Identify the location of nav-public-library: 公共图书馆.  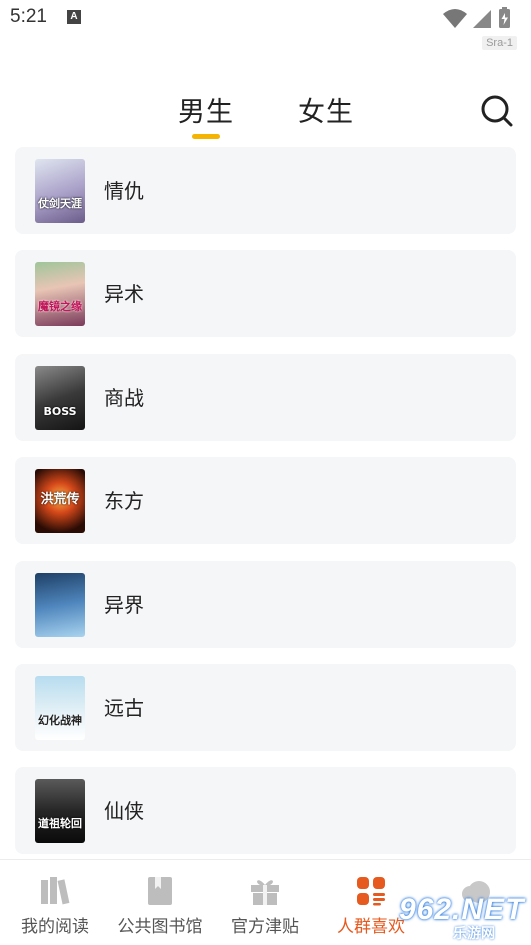
(160, 902).